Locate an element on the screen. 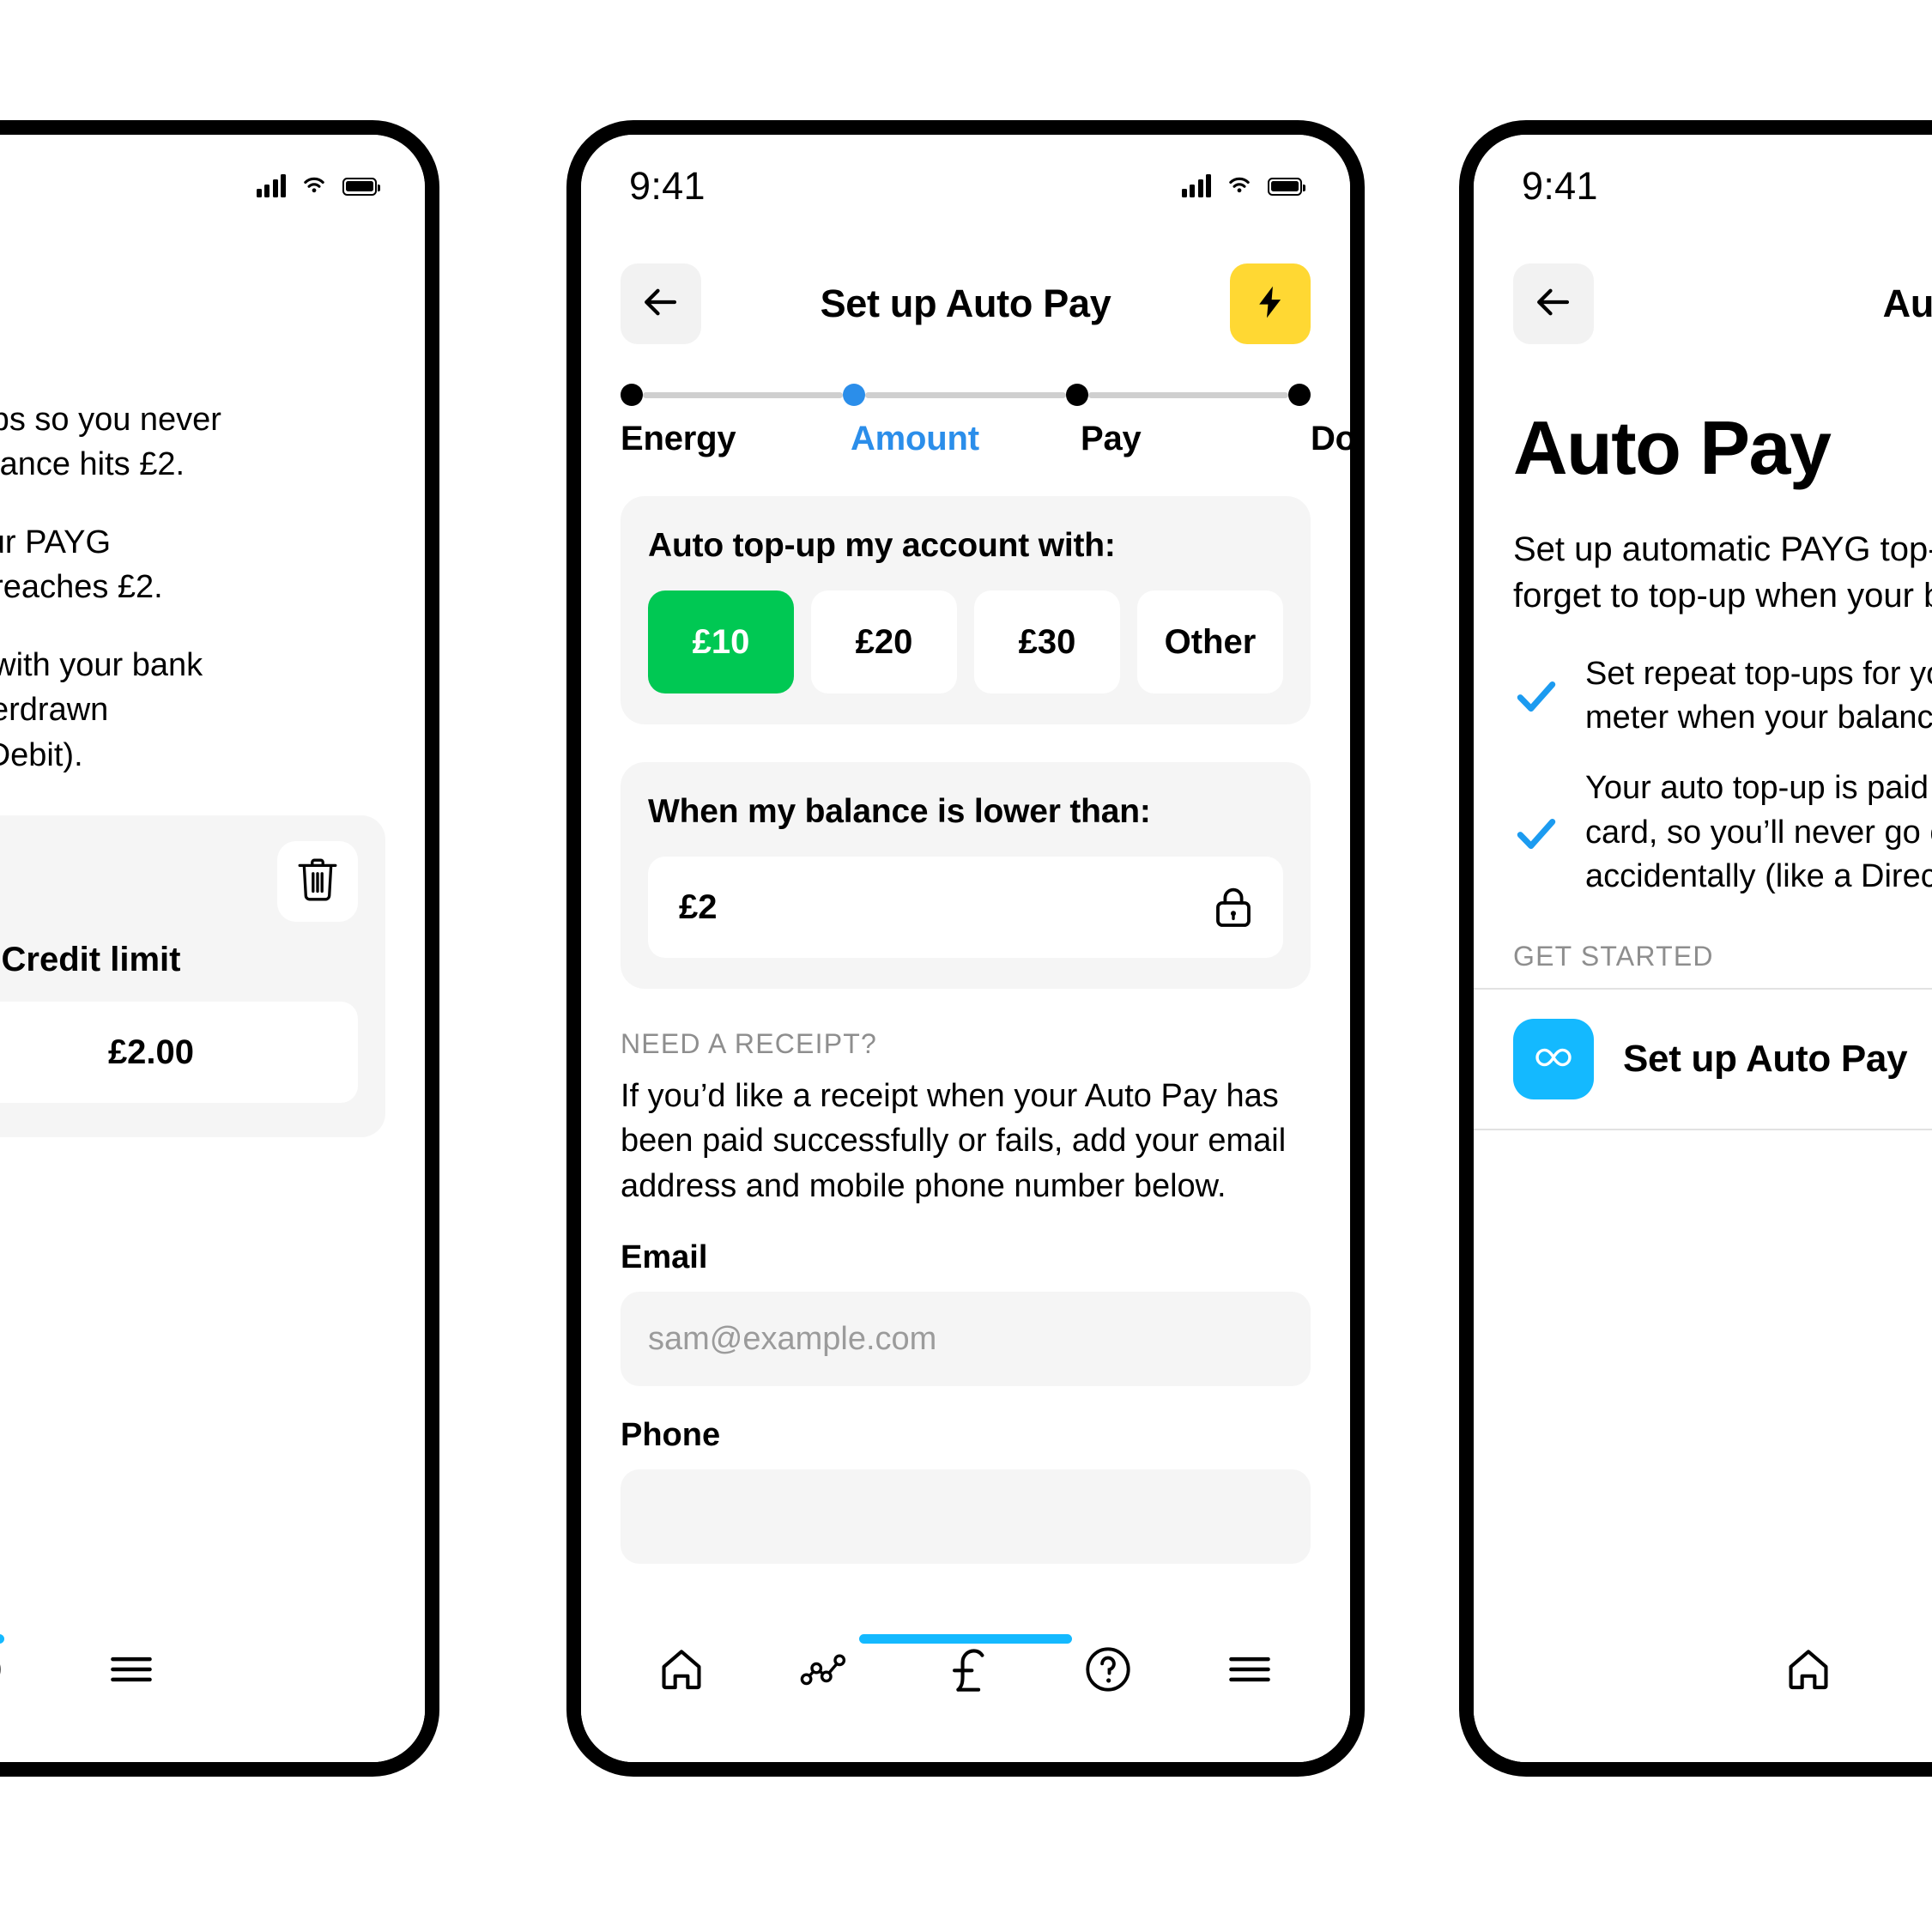 Image resolution: width=1932 pixels, height=1932 pixels. home-indicator-middle is located at coordinates (965, 1639).